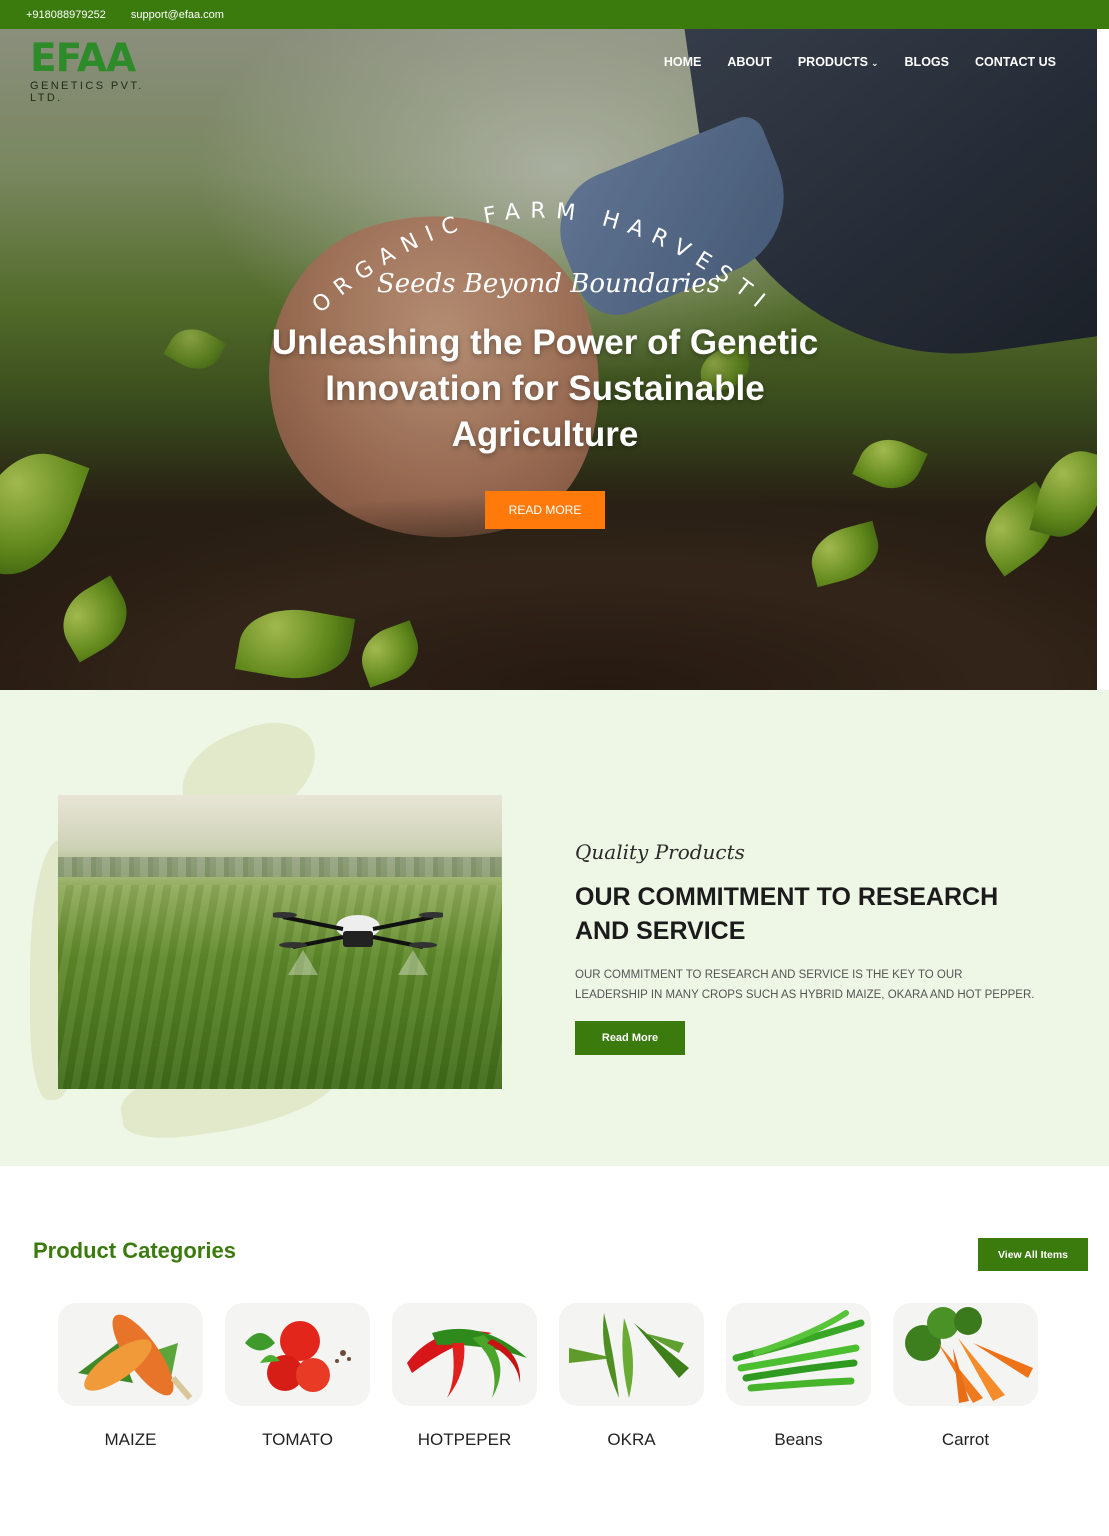 The width and height of the screenshot is (1109, 1536). What do you see at coordinates (787, 914) in the screenshot?
I see `commitment-title: OUR COMMITMENT TO RESEARCH AND SERVICE` at bounding box center [787, 914].